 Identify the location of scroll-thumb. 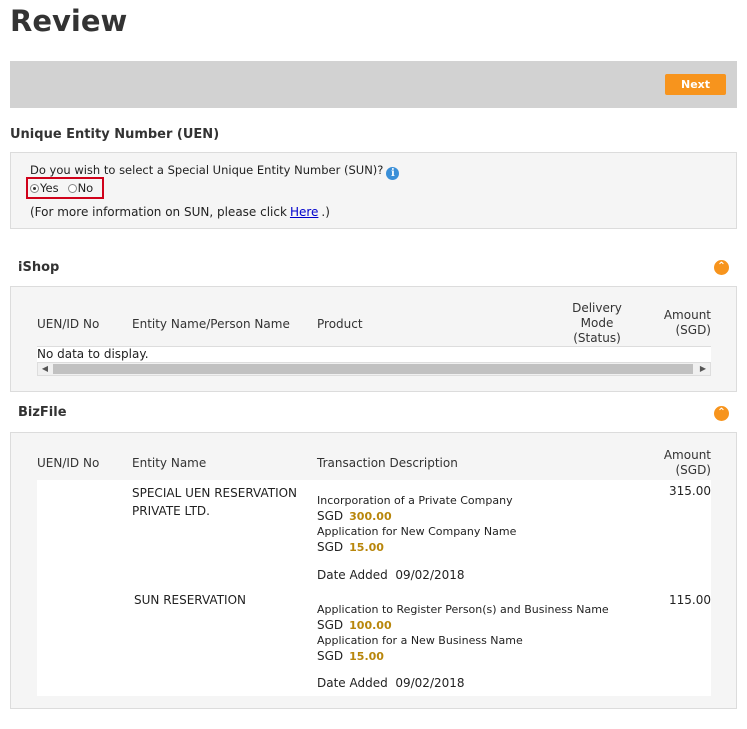
(373, 369).